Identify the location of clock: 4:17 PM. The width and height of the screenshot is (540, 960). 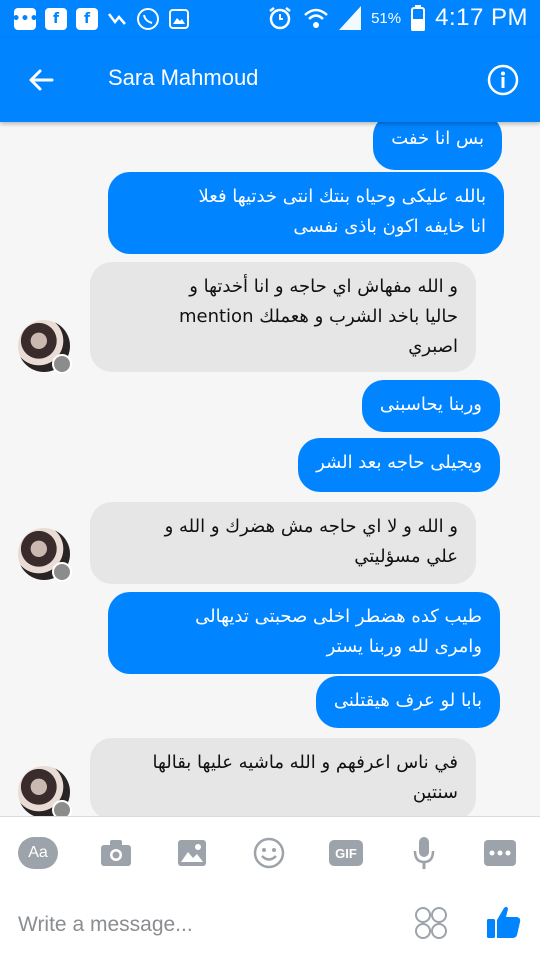
(481, 17).